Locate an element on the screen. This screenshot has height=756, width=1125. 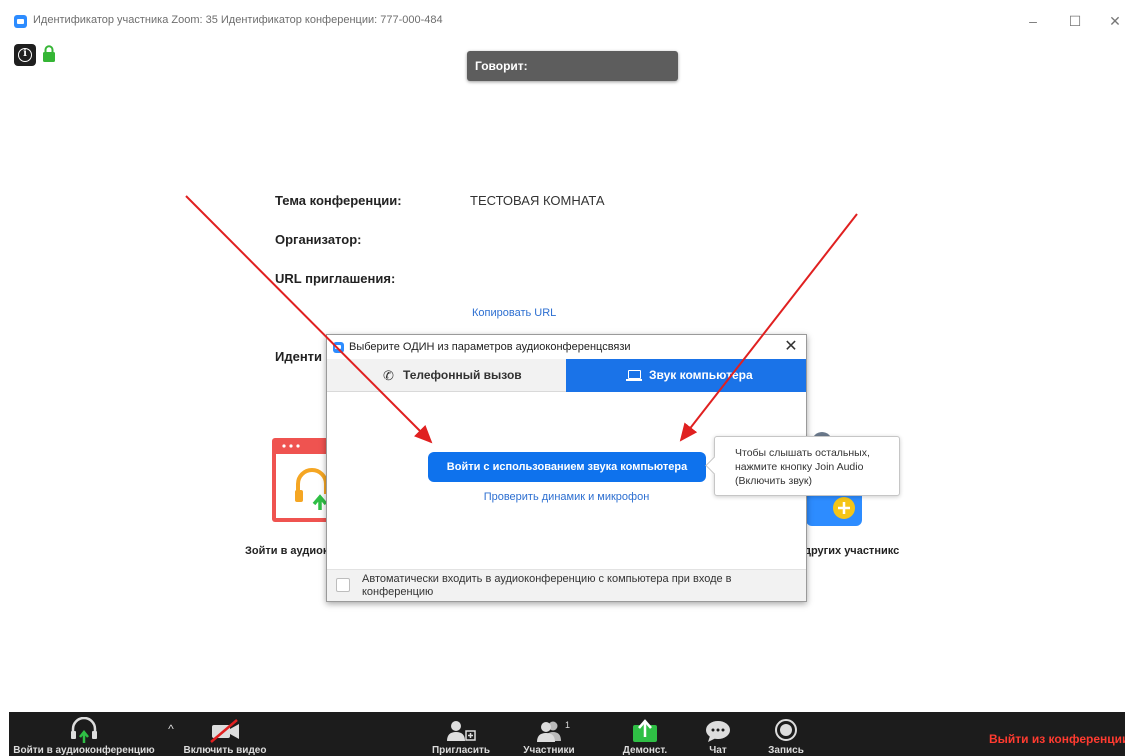
invite-label: Пригласить is located at coordinates (461, 750).